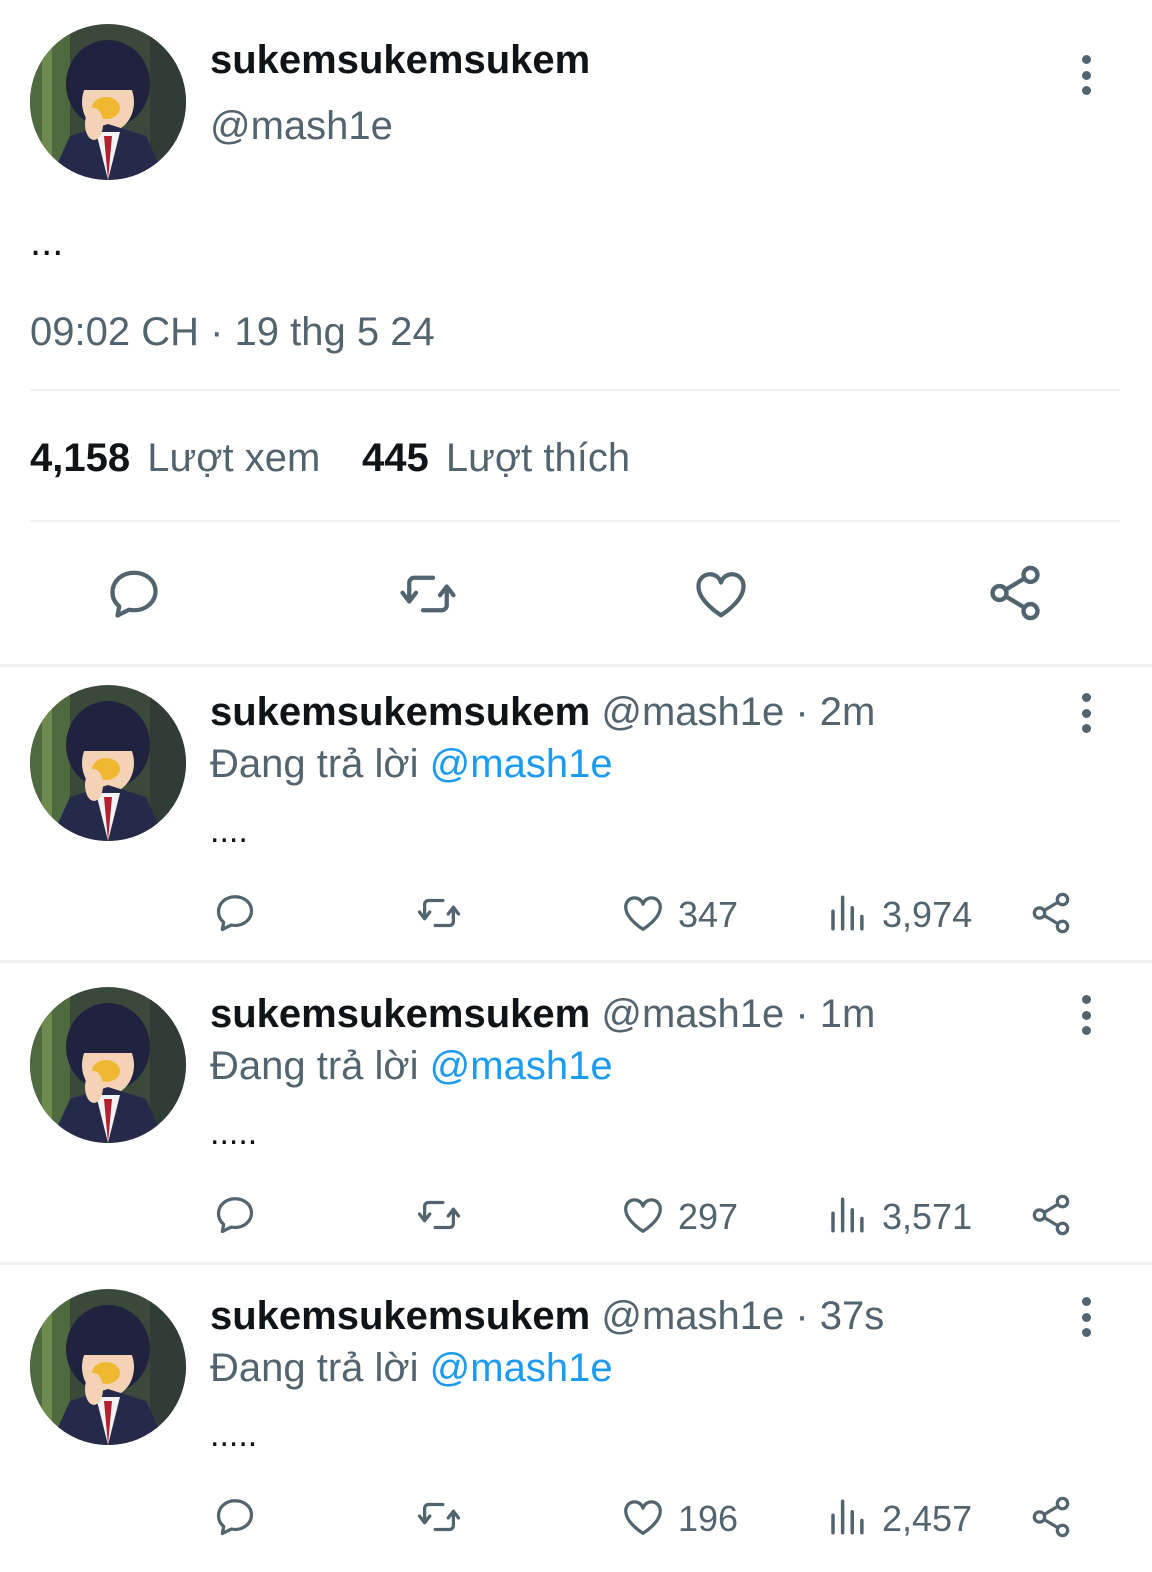 This screenshot has height=1572, width=1152. Describe the element at coordinates (708, 1518) in the screenshot. I see `like-count: 196` at that location.